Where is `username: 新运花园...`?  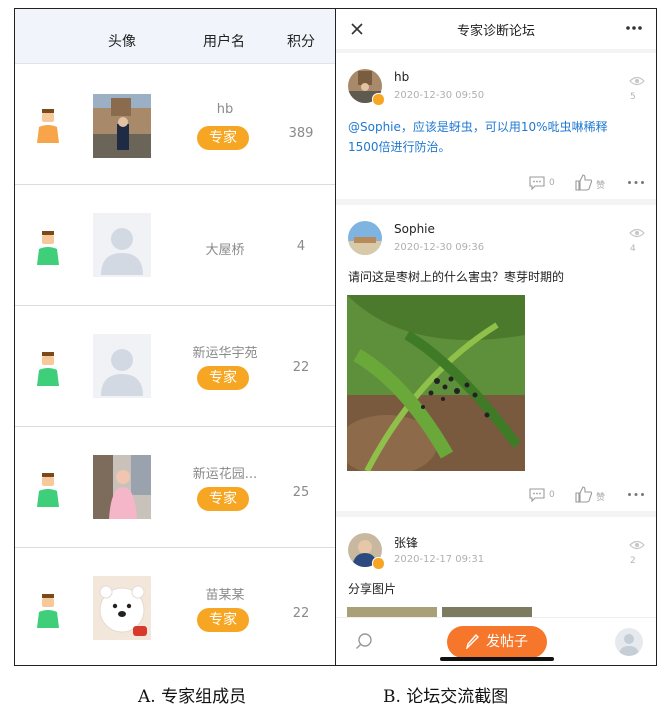 username: 新运花园... is located at coordinates (225, 474).